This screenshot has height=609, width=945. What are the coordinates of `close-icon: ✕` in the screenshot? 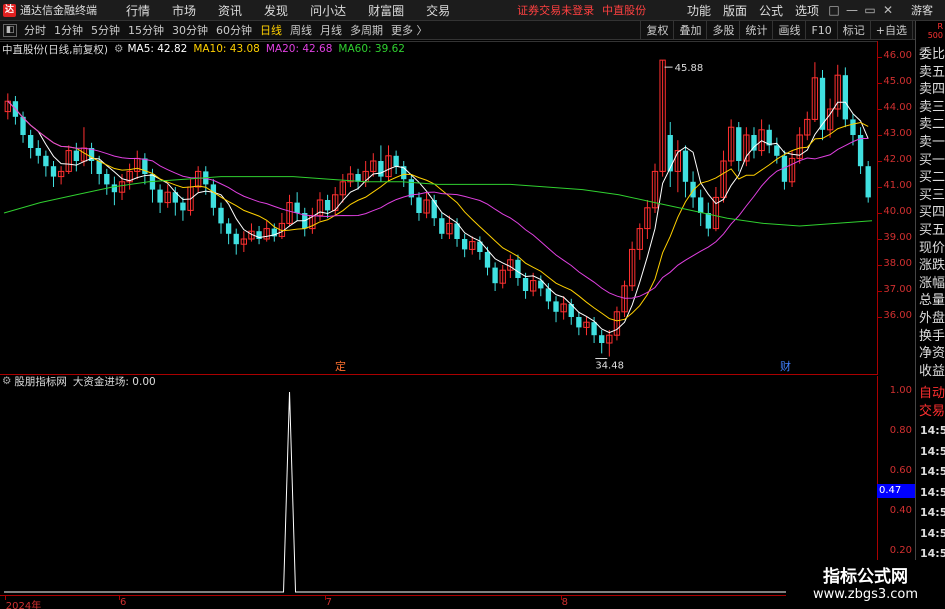 It's located at (888, 10).